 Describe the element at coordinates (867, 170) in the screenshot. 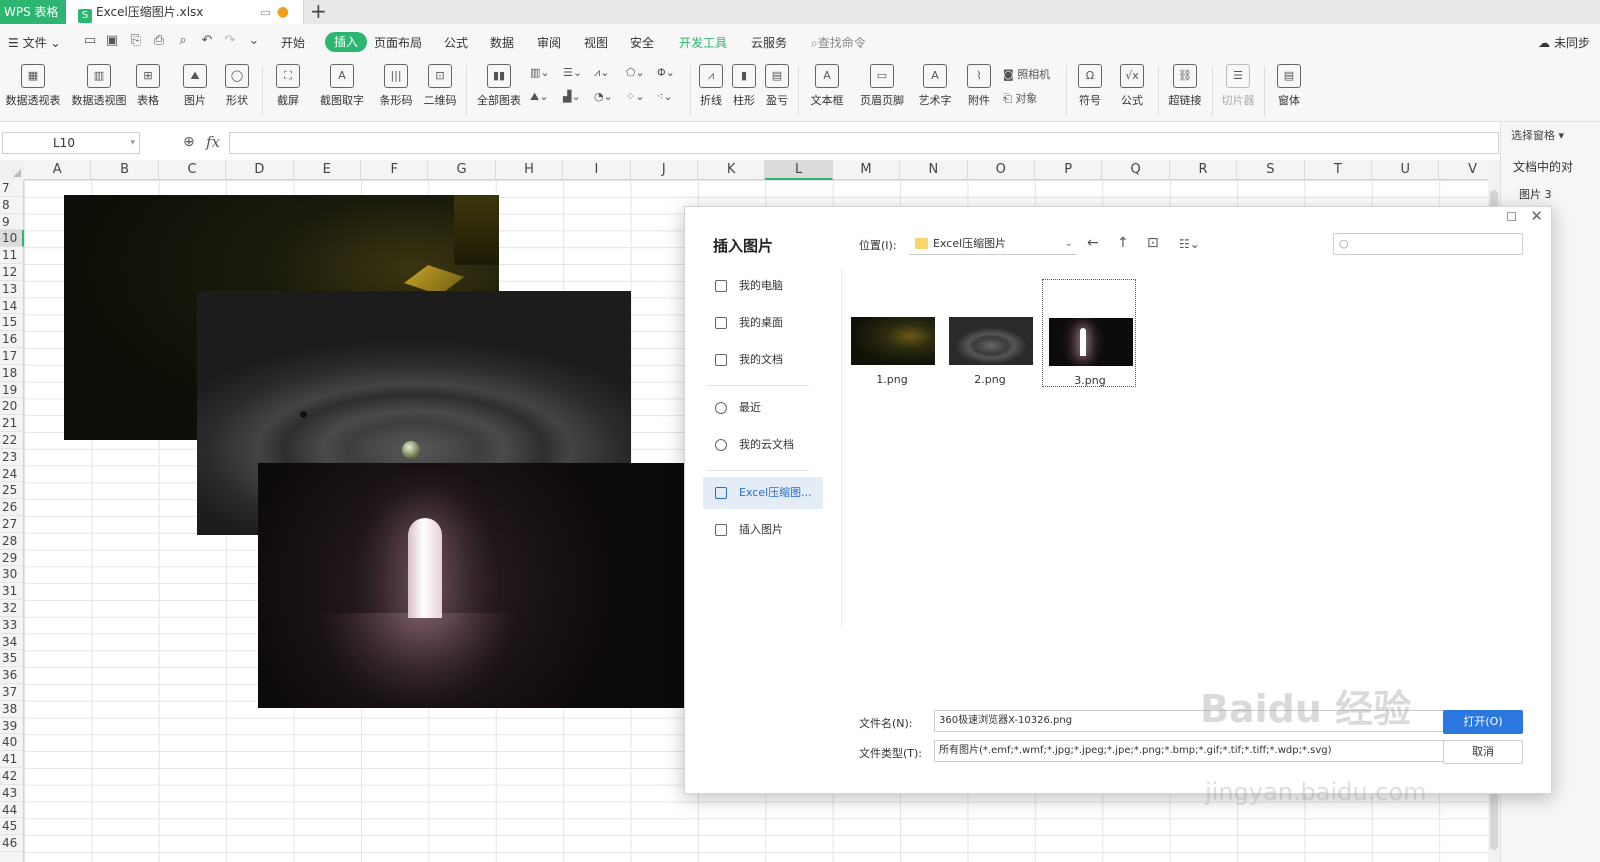

I see `column-header-m: M` at that location.